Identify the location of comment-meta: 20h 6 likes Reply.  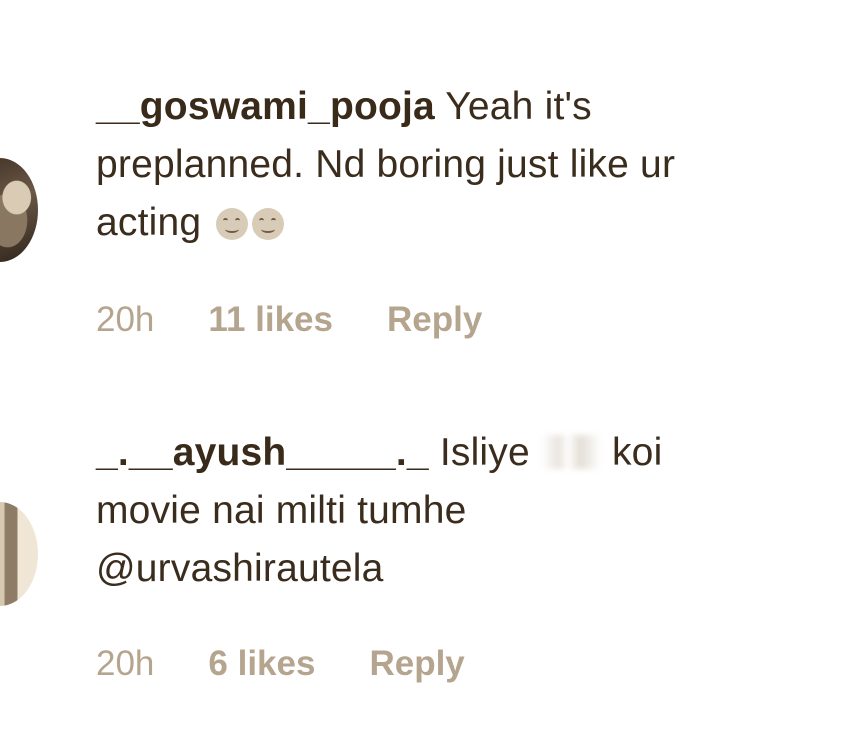
(280, 664).